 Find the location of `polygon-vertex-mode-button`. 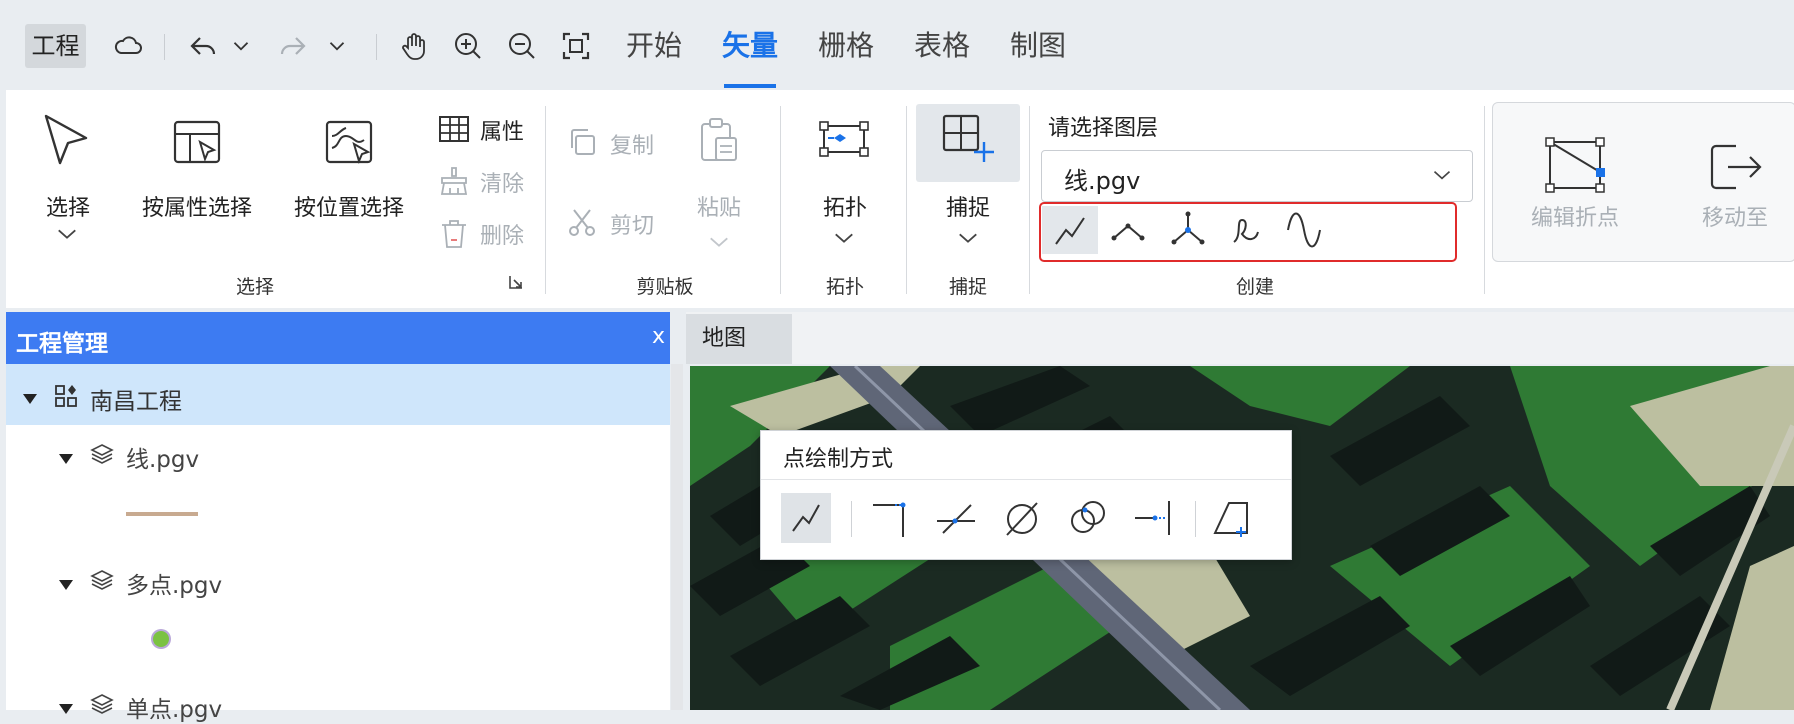

polygon-vertex-mode-button is located at coordinates (1232, 518).